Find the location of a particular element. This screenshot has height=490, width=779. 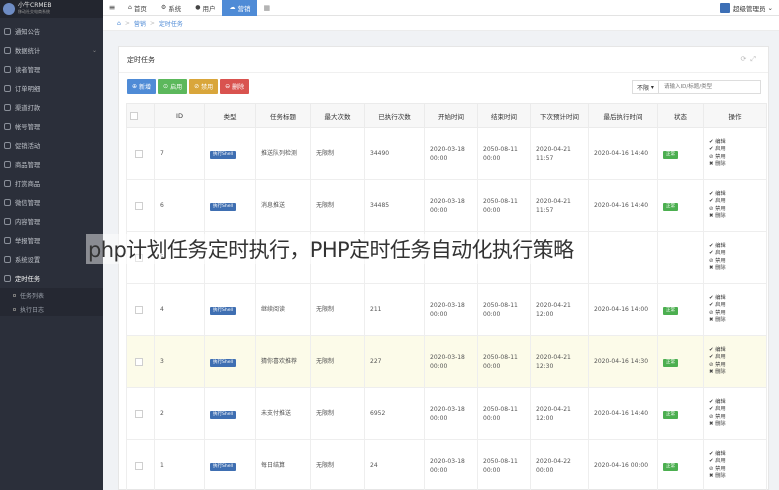

col-start: 开始时间 is located at coordinates (451, 115).